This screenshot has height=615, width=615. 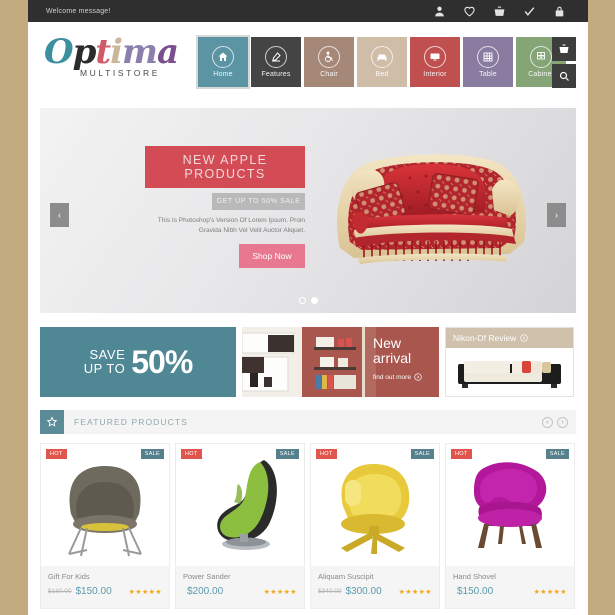 I want to click on top-utility-bar: Welcome message!, so click(x=308, y=11).